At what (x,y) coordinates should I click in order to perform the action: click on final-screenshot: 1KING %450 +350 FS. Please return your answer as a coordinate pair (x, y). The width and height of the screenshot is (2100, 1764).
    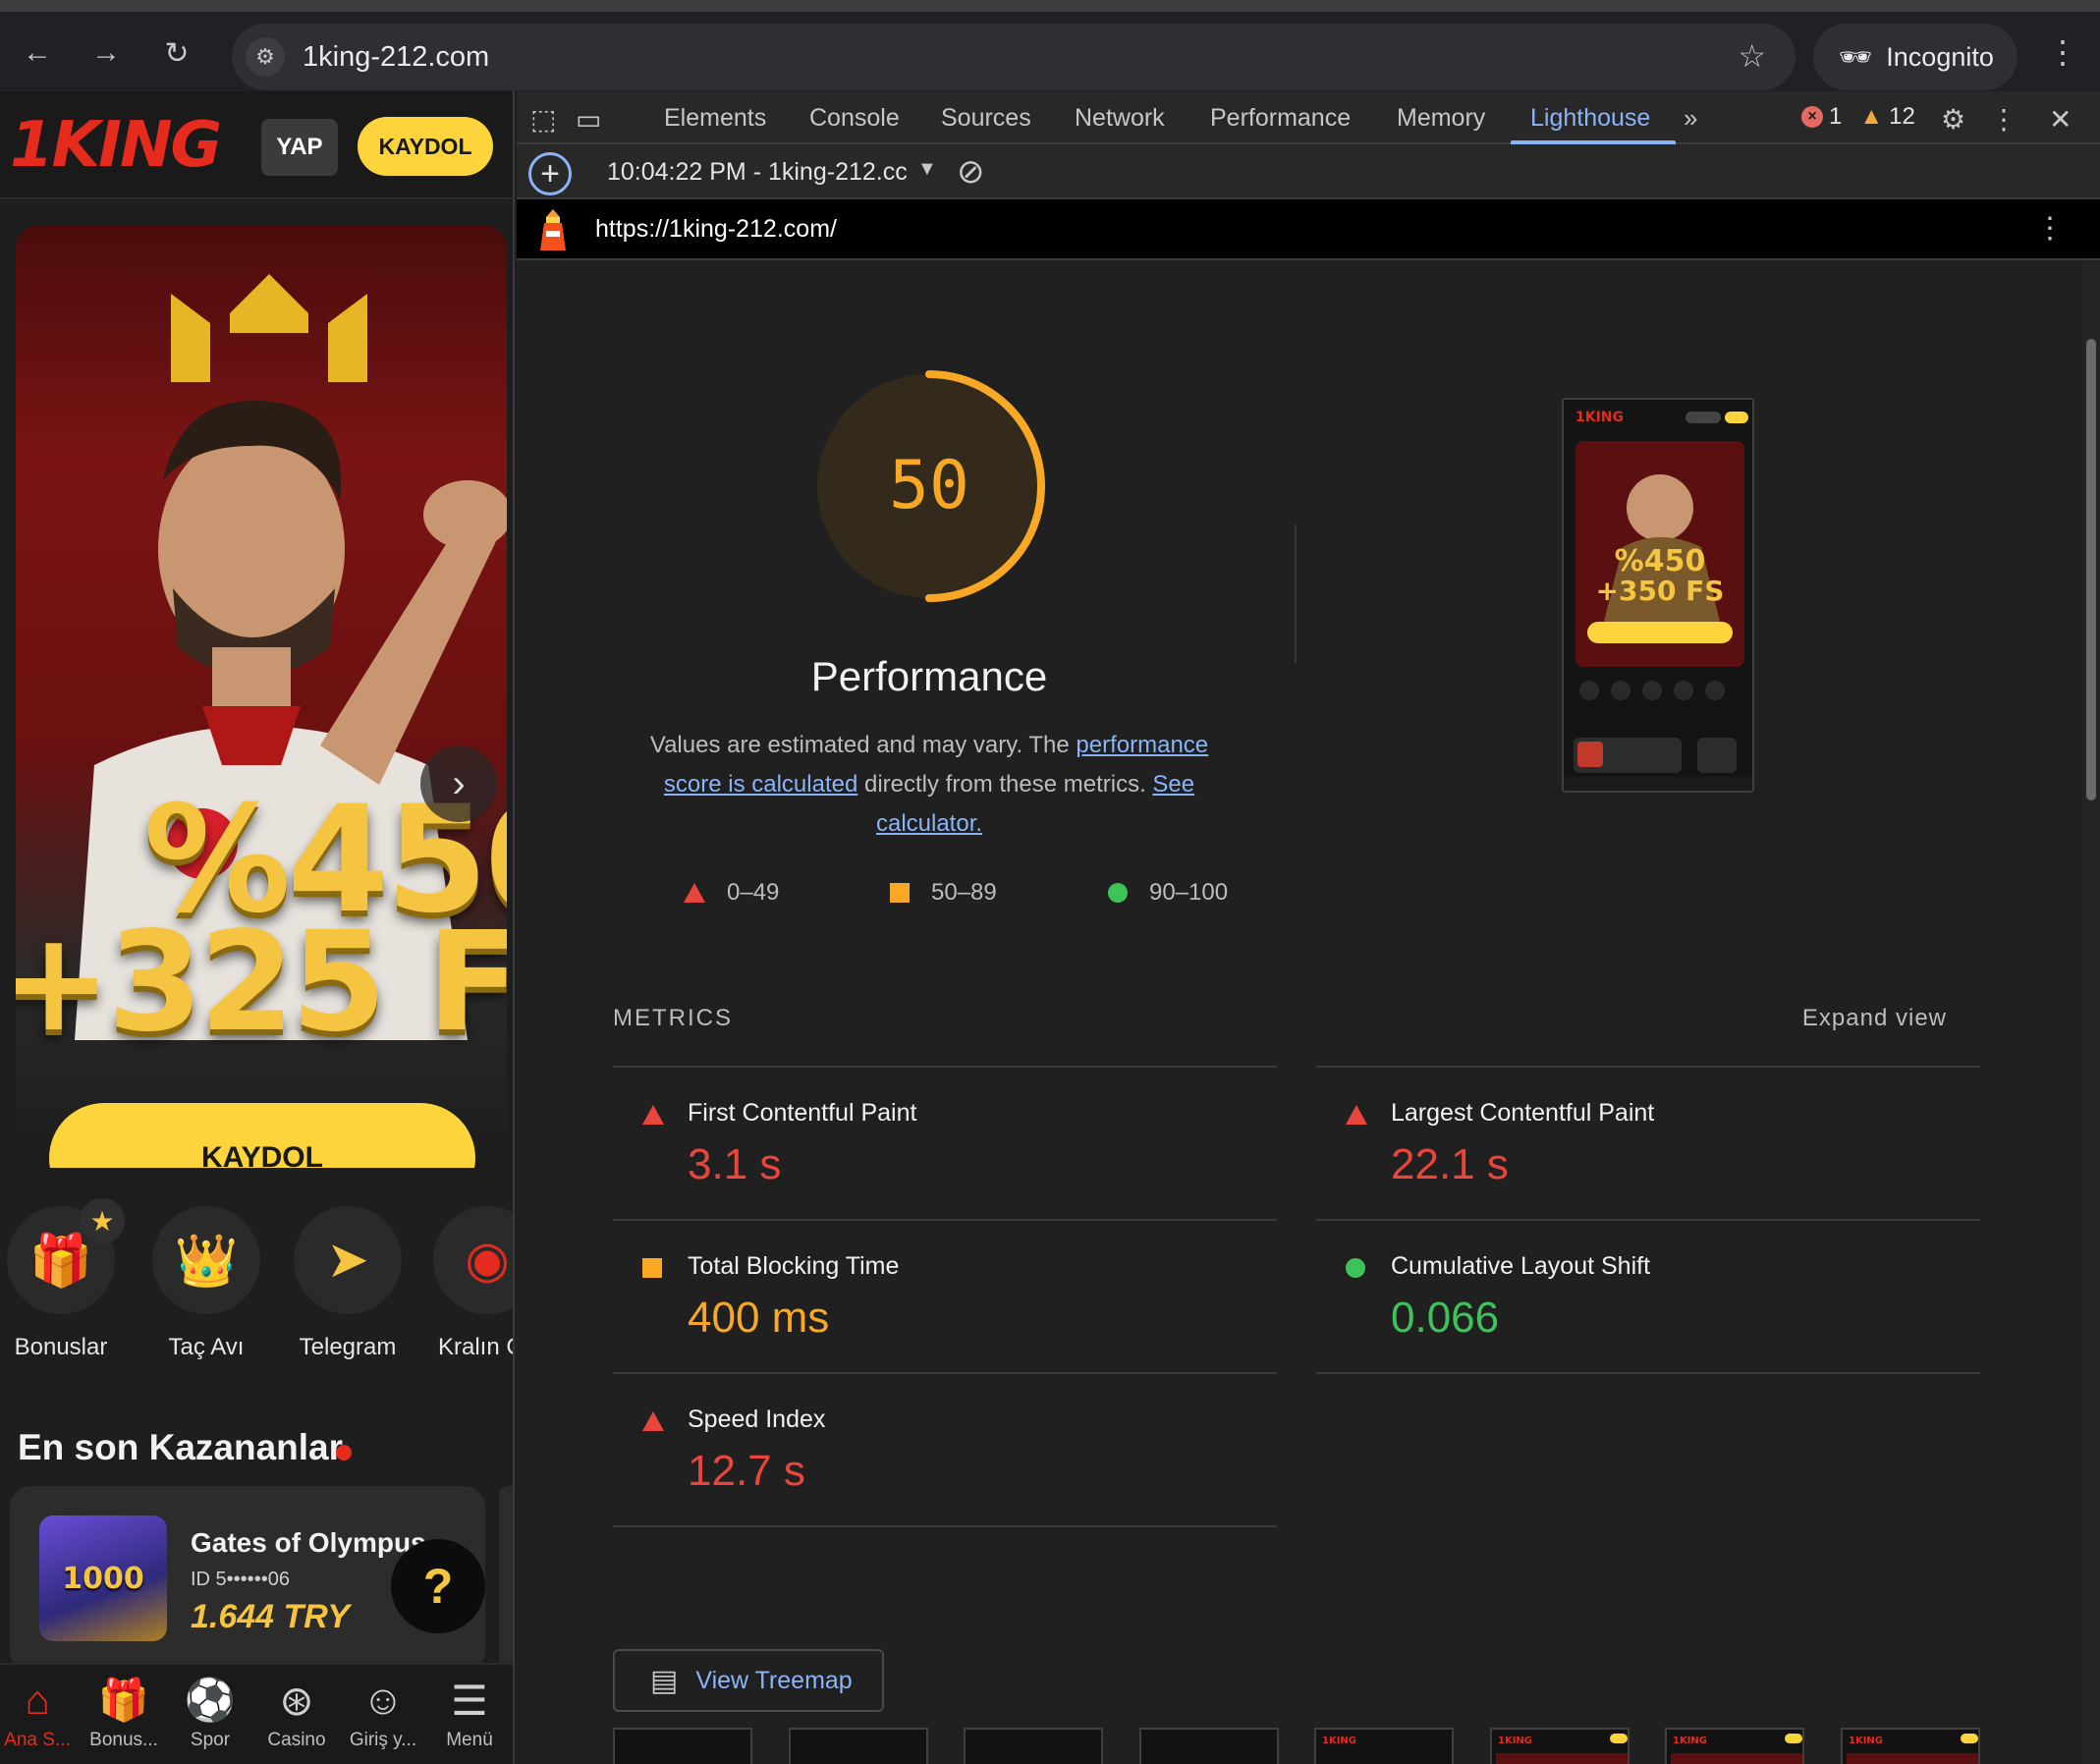
    Looking at the image, I should click on (1658, 595).